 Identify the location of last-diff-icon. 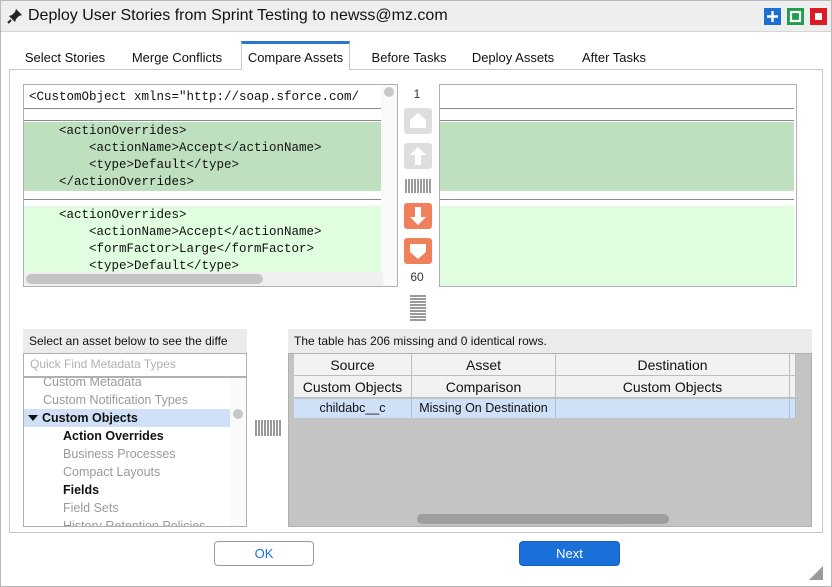
(418, 251).